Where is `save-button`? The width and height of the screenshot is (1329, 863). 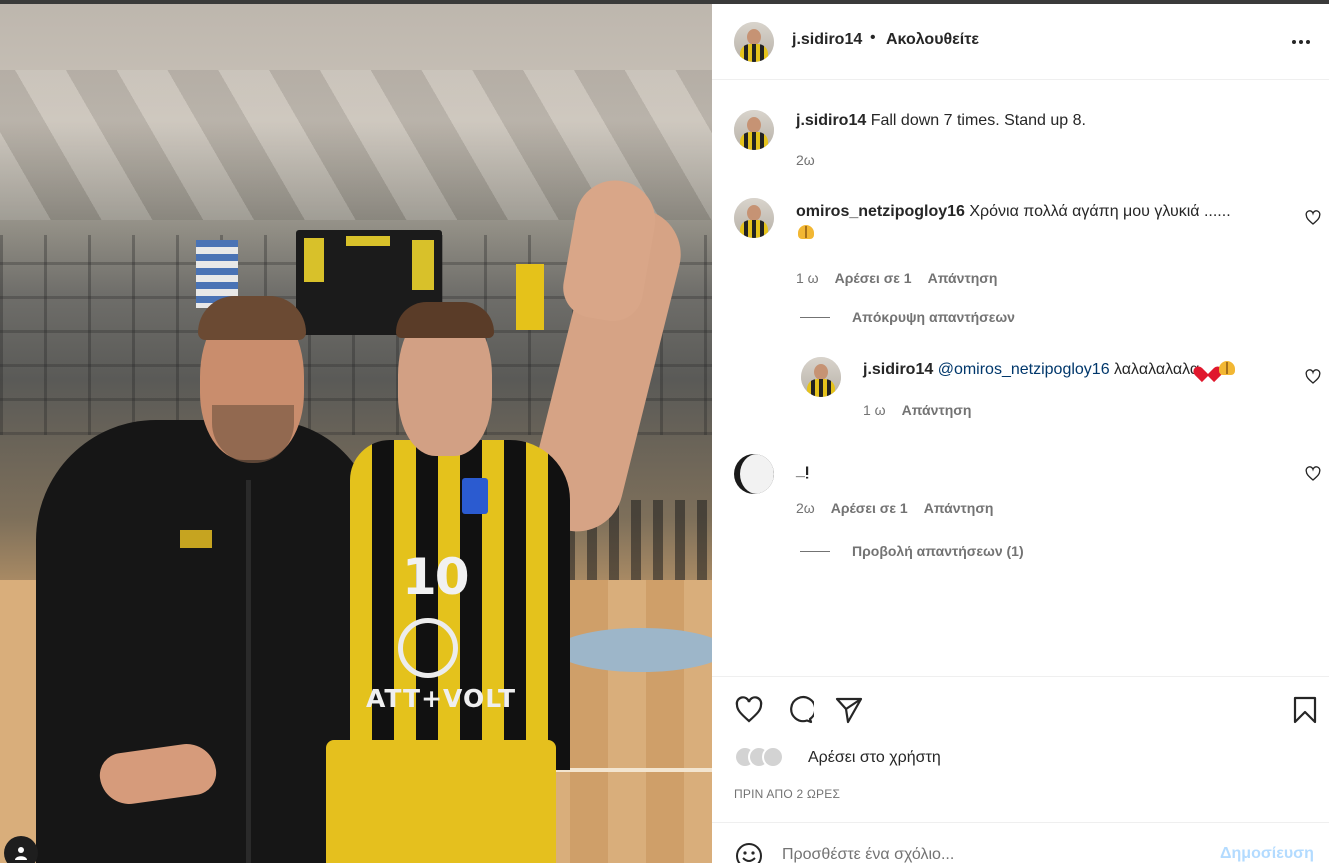 save-button is located at coordinates (1305, 710).